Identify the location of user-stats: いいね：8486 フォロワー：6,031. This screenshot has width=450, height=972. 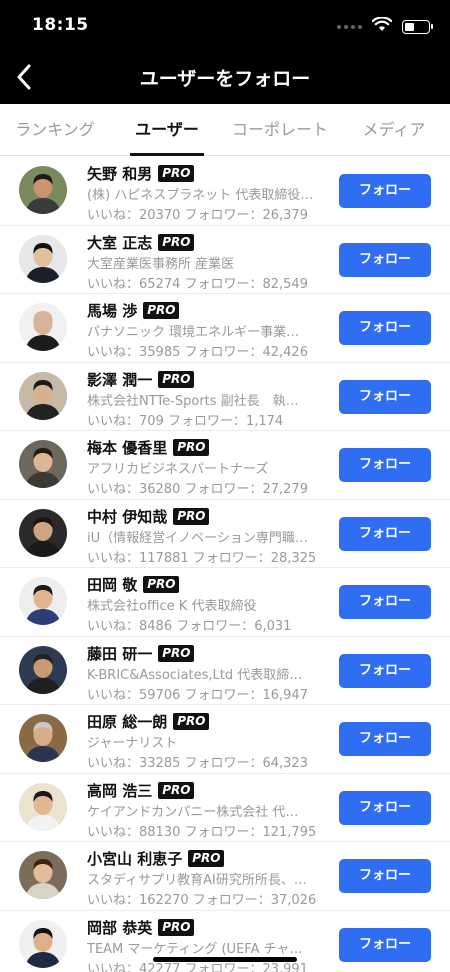
(189, 626).